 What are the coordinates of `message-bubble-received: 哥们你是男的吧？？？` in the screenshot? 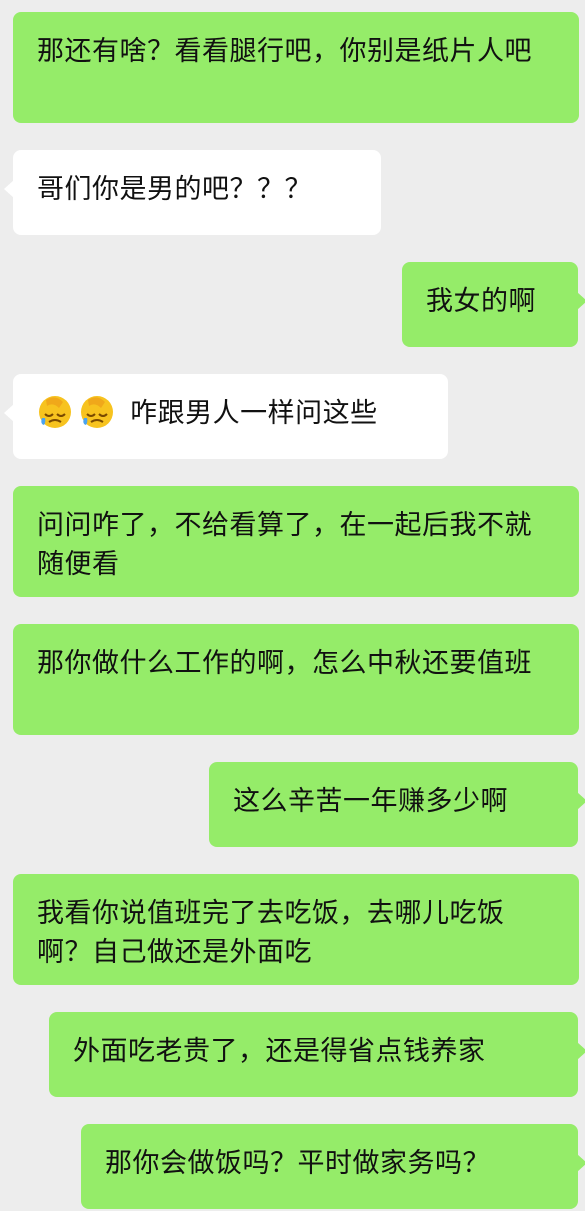 It's located at (192, 192).